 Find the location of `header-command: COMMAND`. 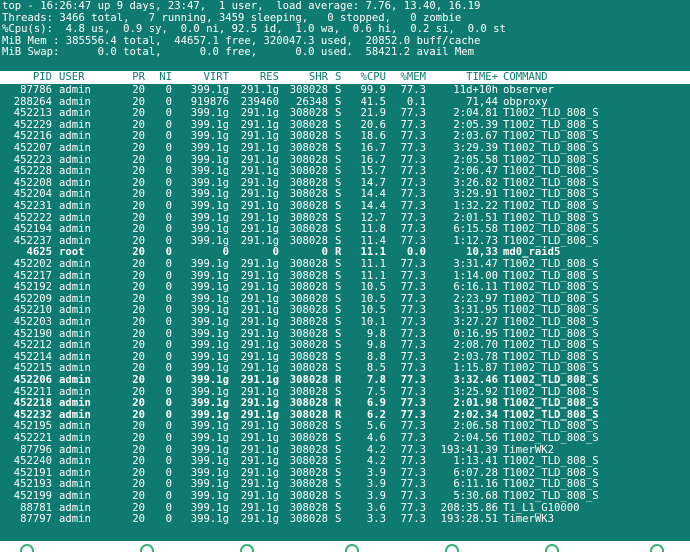

header-command: COMMAND is located at coordinates (525, 76).